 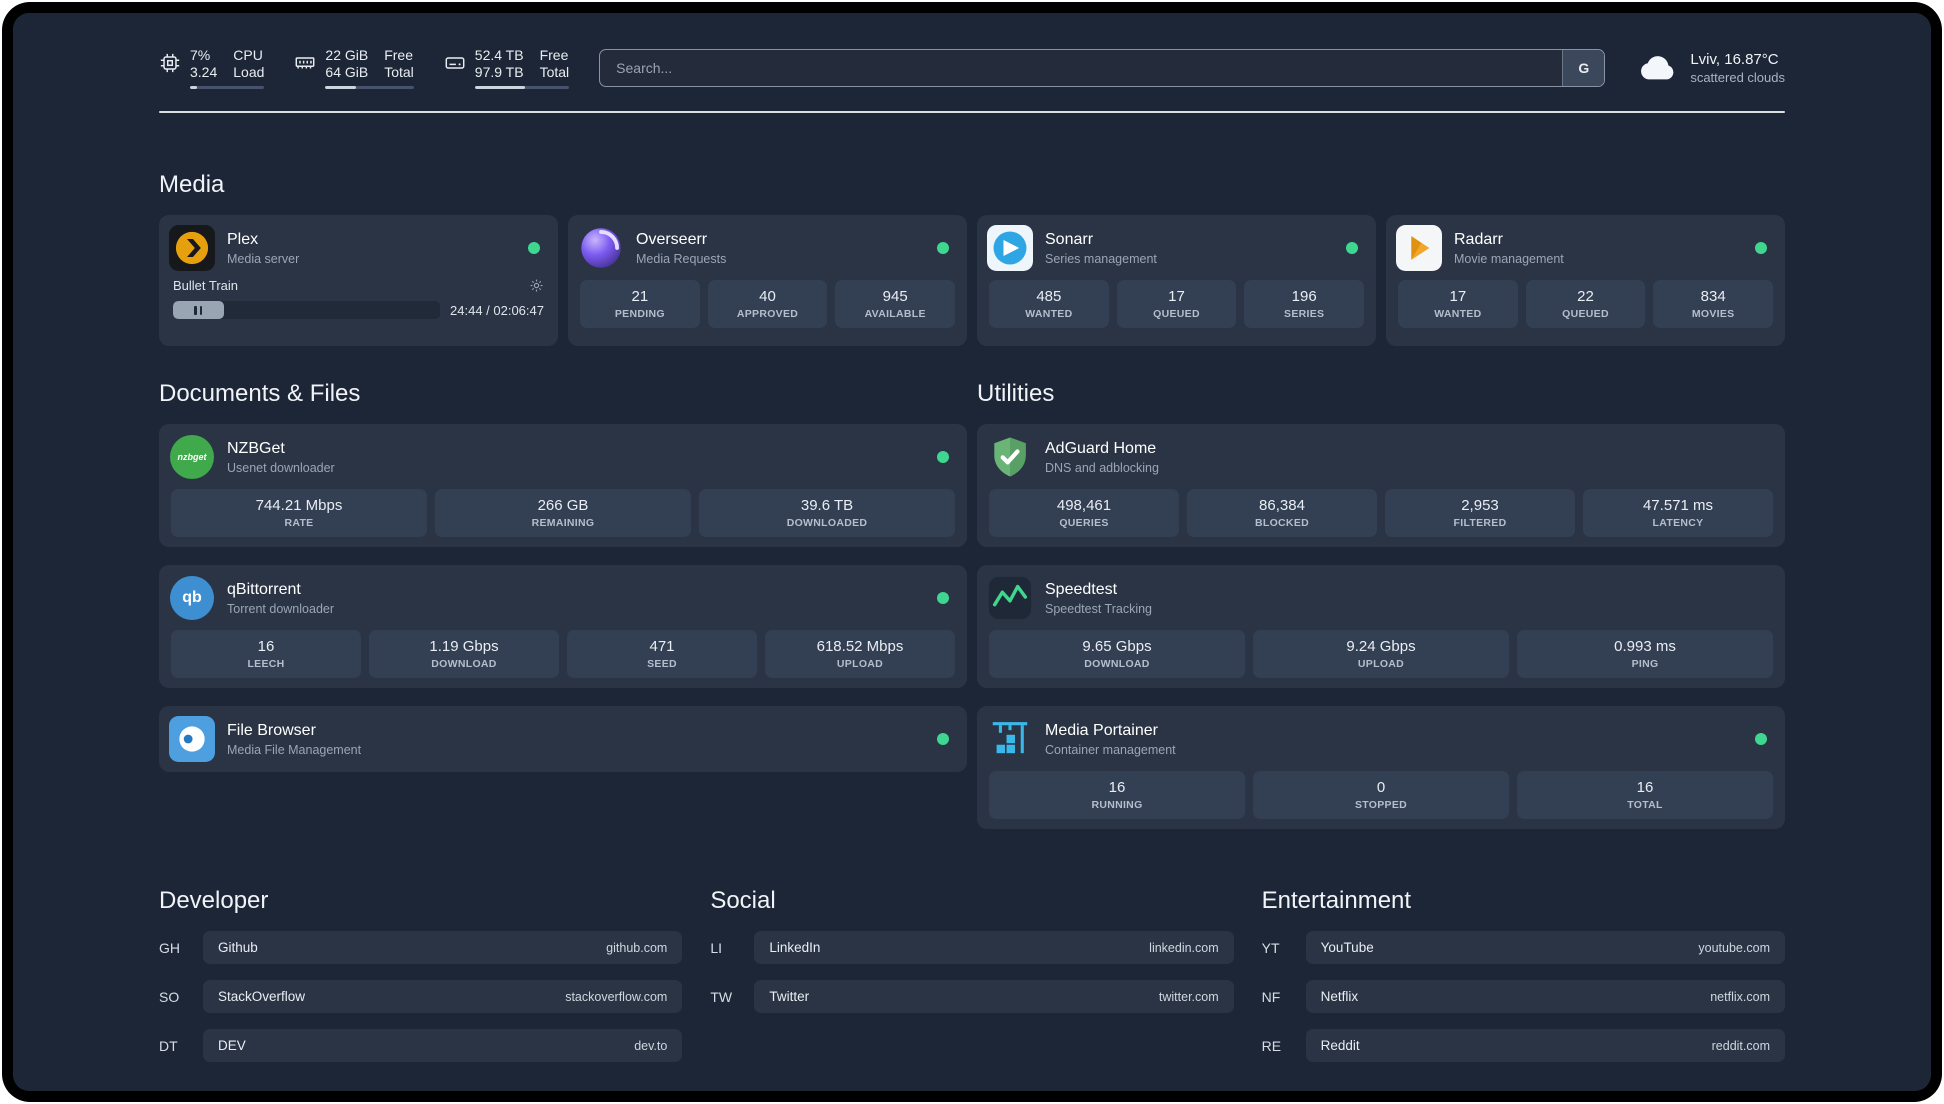 What do you see at coordinates (443, 1045) in the screenshot?
I see `bookmark-link-dev: DEV dev.to` at bounding box center [443, 1045].